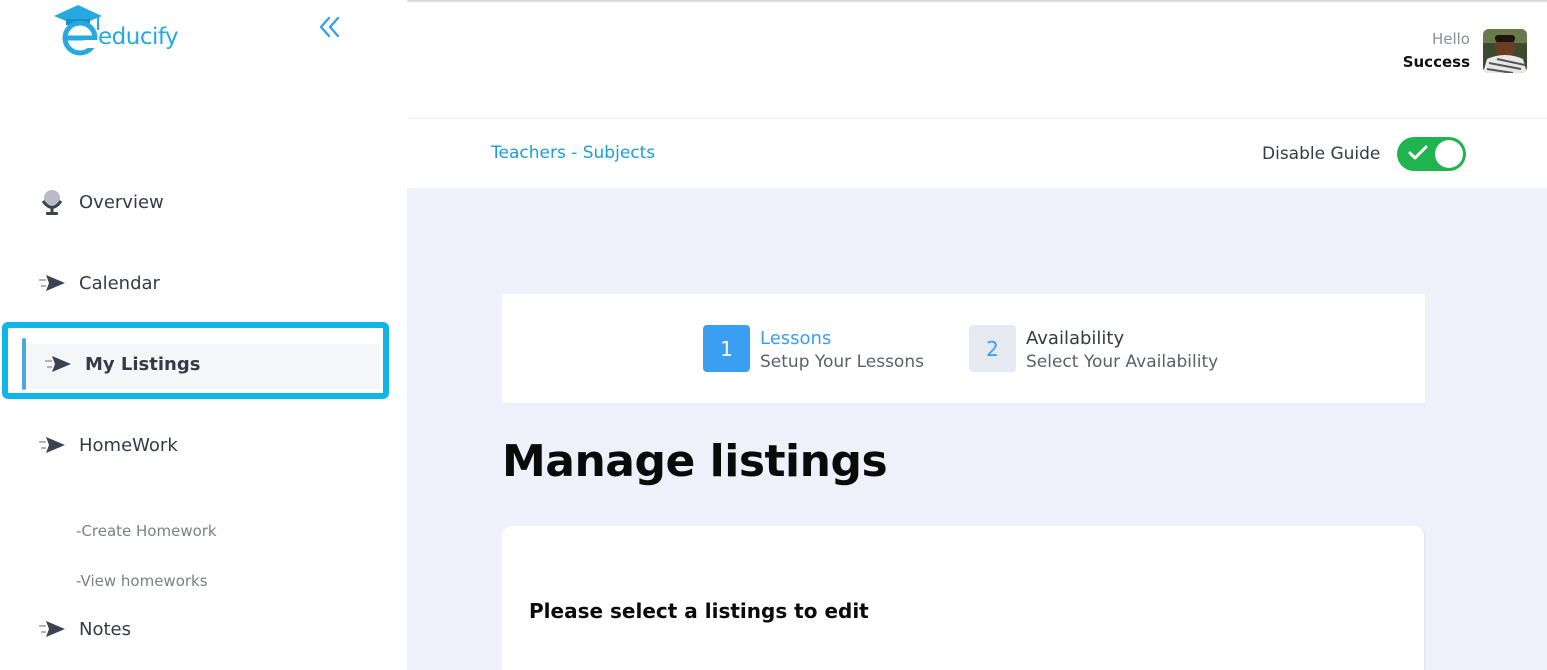 The width and height of the screenshot is (1547, 670). What do you see at coordinates (143, 364) in the screenshot?
I see `sidebar-item-label: My Listings` at bounding box center [143, 364].